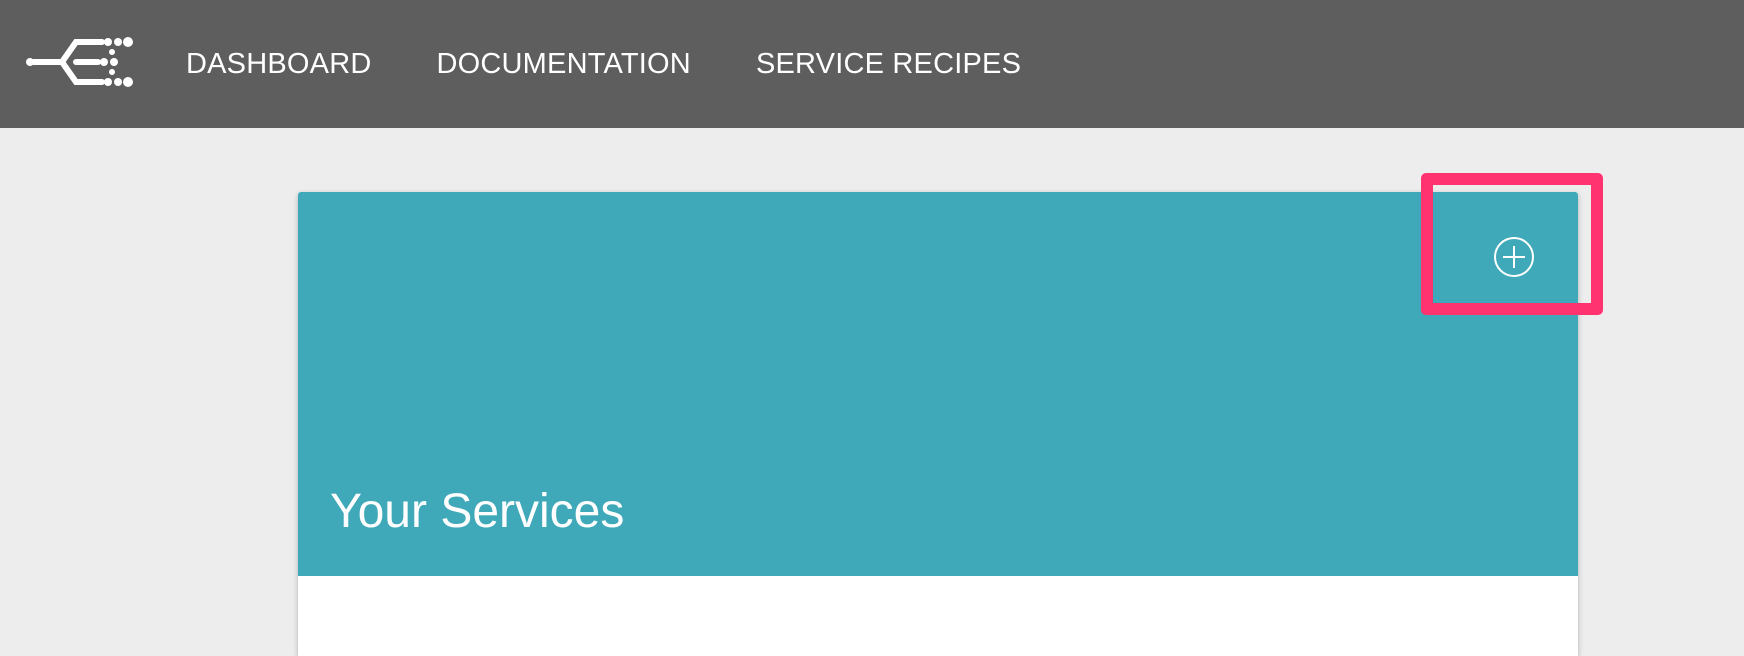  I want to click on logo-icon, so click(79, 62).